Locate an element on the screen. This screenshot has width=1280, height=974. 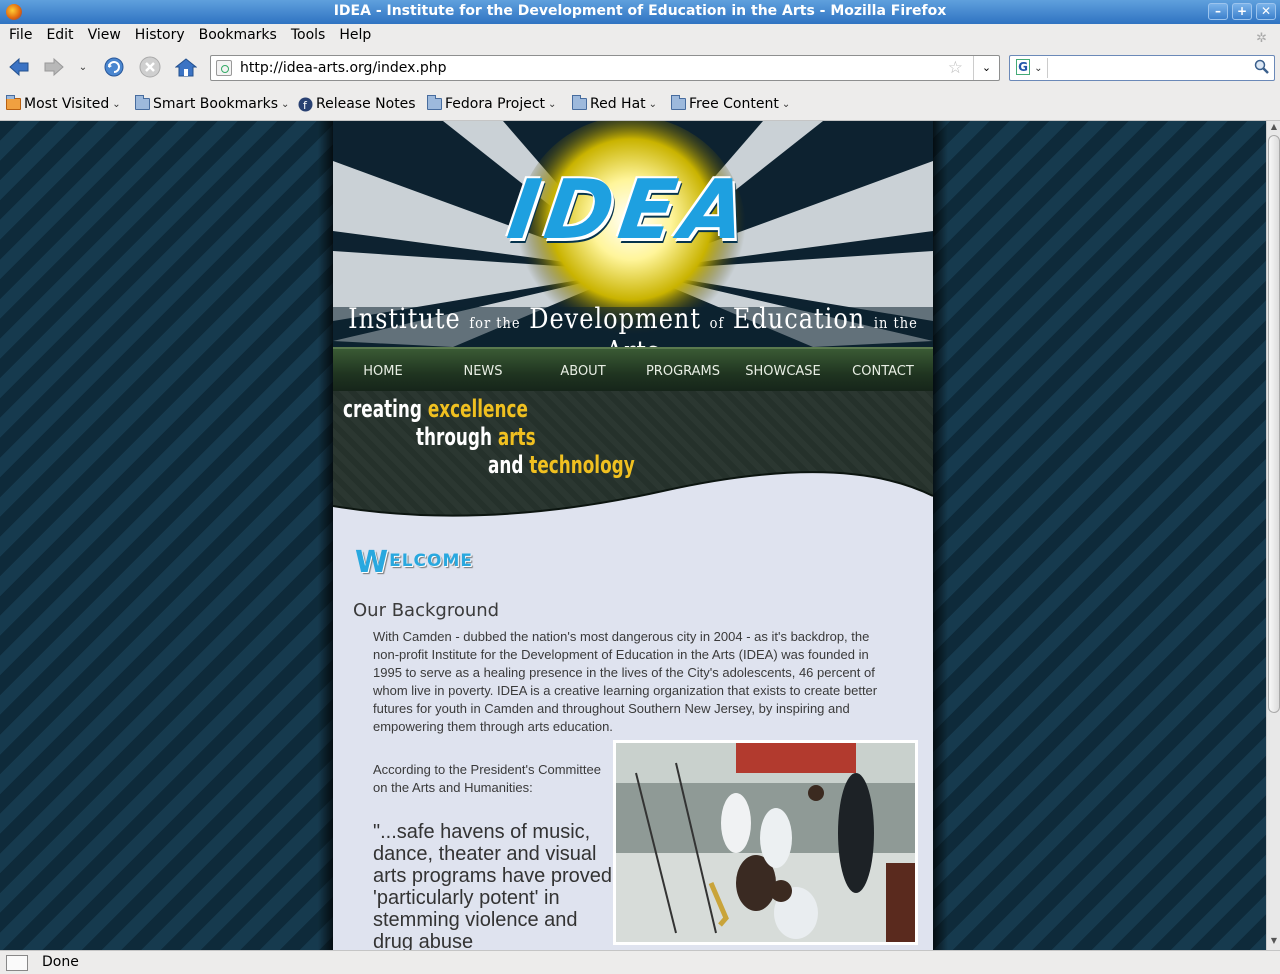
back-arrow-icon is located at coordinates (19, 67).